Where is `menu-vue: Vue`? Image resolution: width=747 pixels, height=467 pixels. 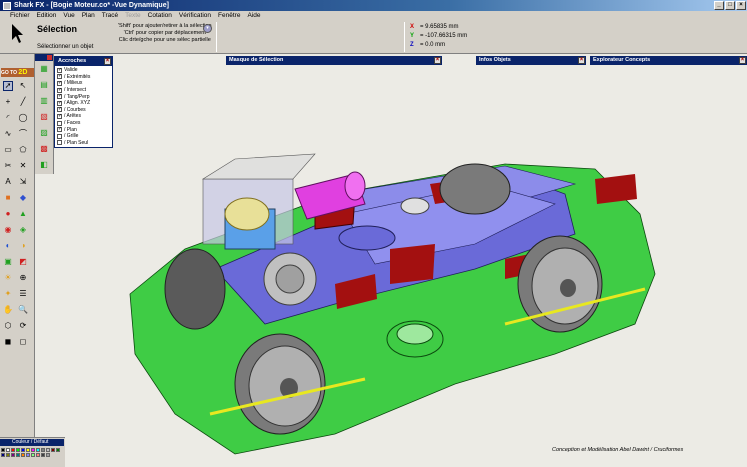 menu-vue: Vue is located at coordinates (68, 15).